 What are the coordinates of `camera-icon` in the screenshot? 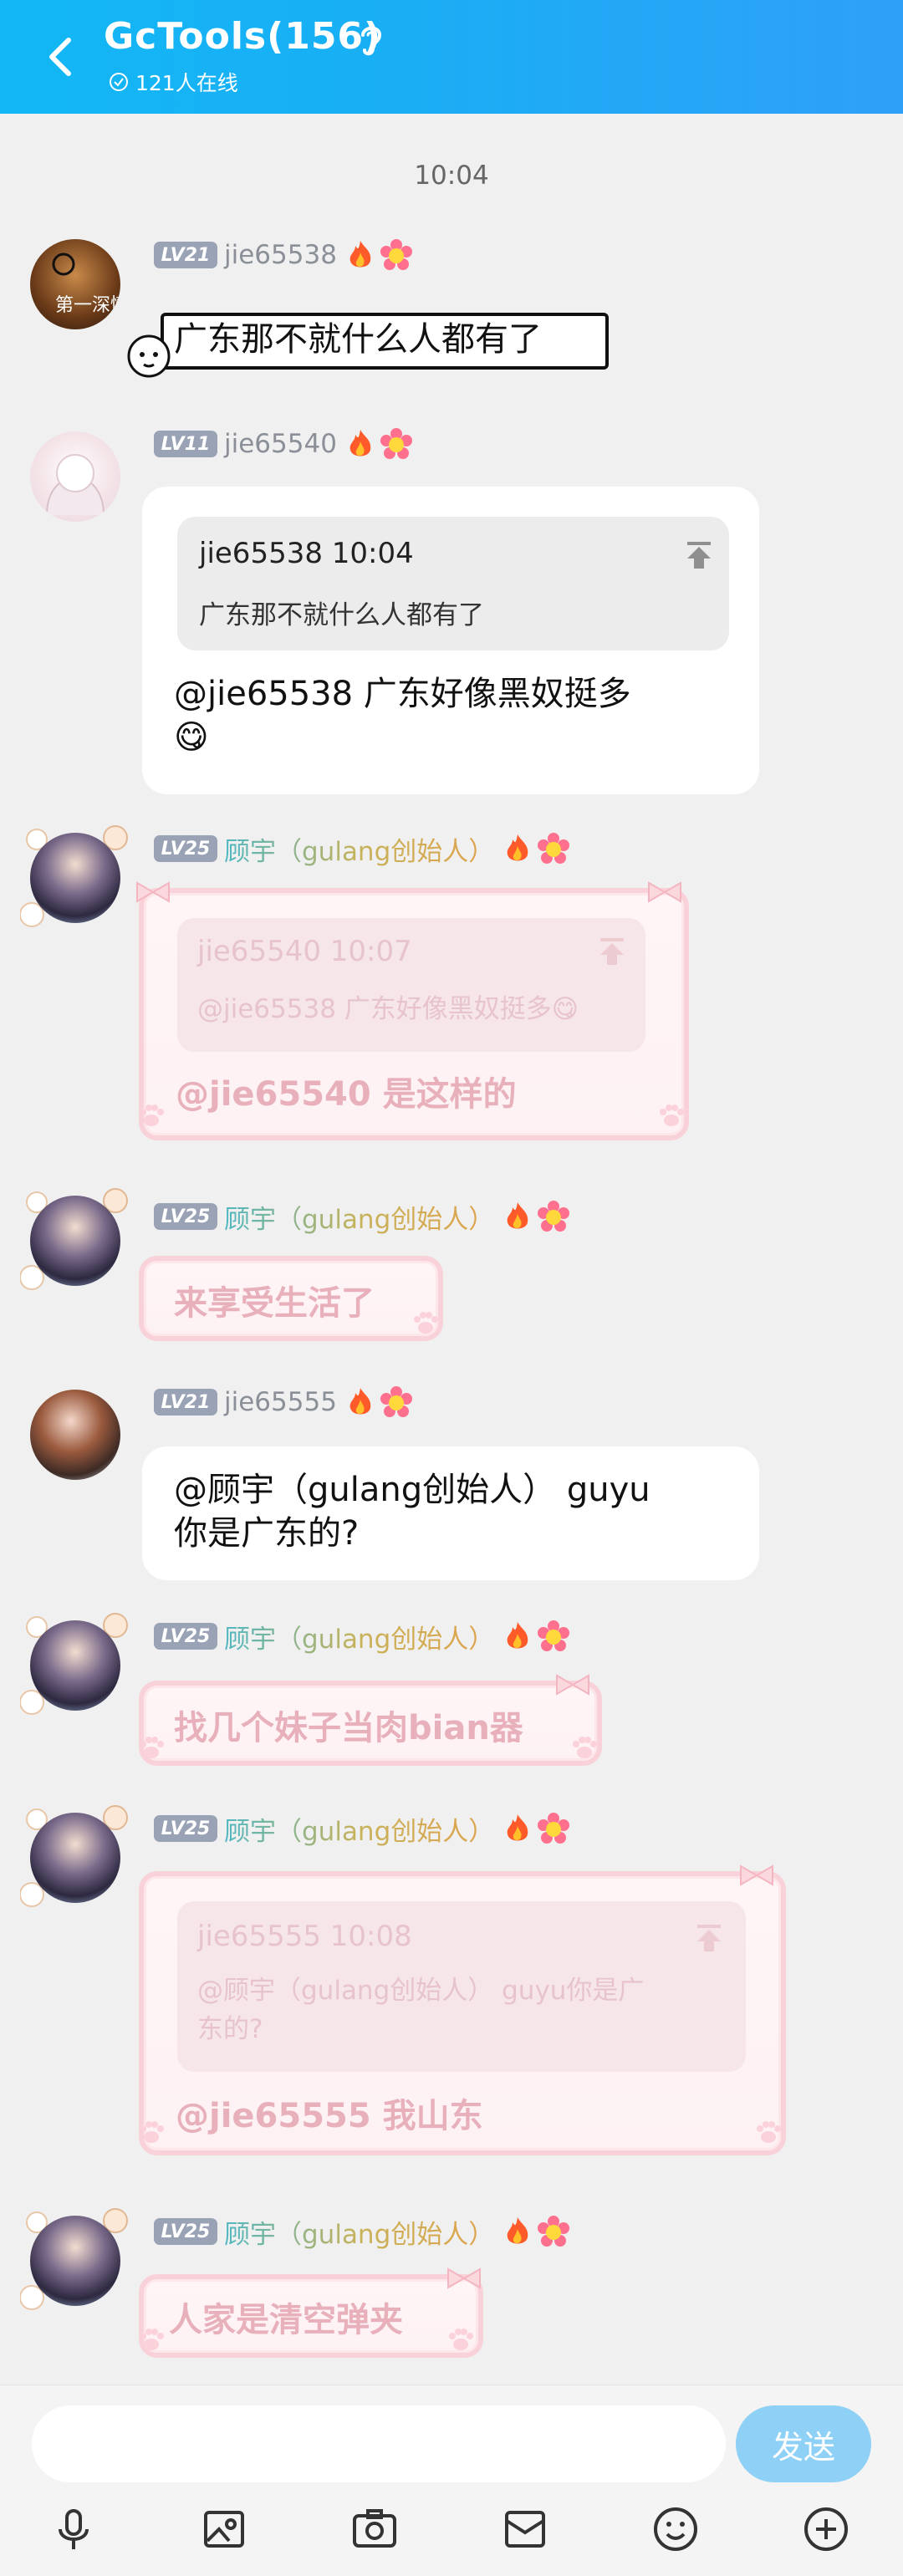 It's located at (375, 2529).